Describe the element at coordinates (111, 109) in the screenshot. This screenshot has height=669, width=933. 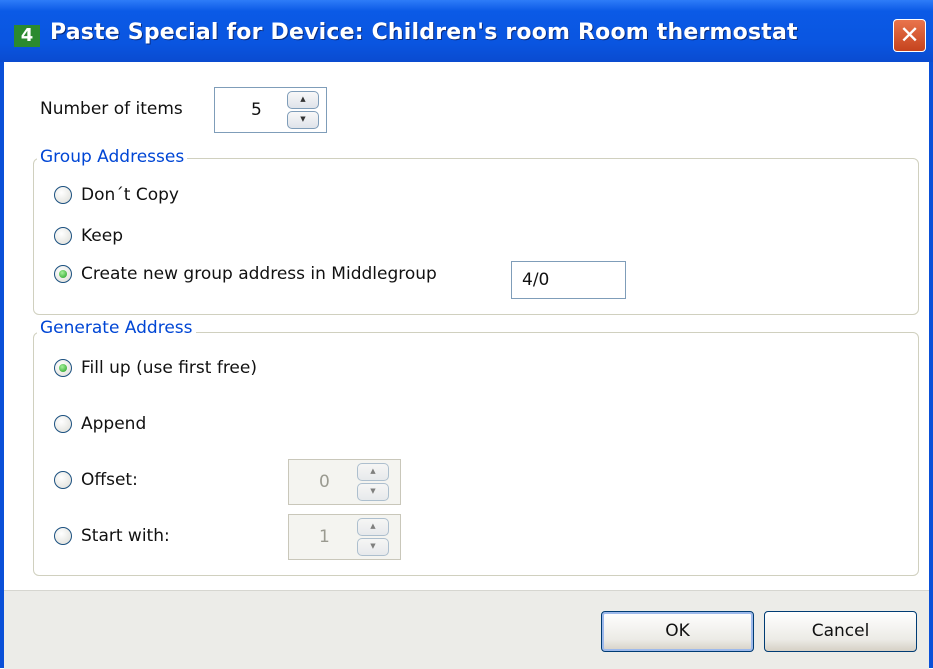
I see `number-of-items-label: Number of items` at that location.